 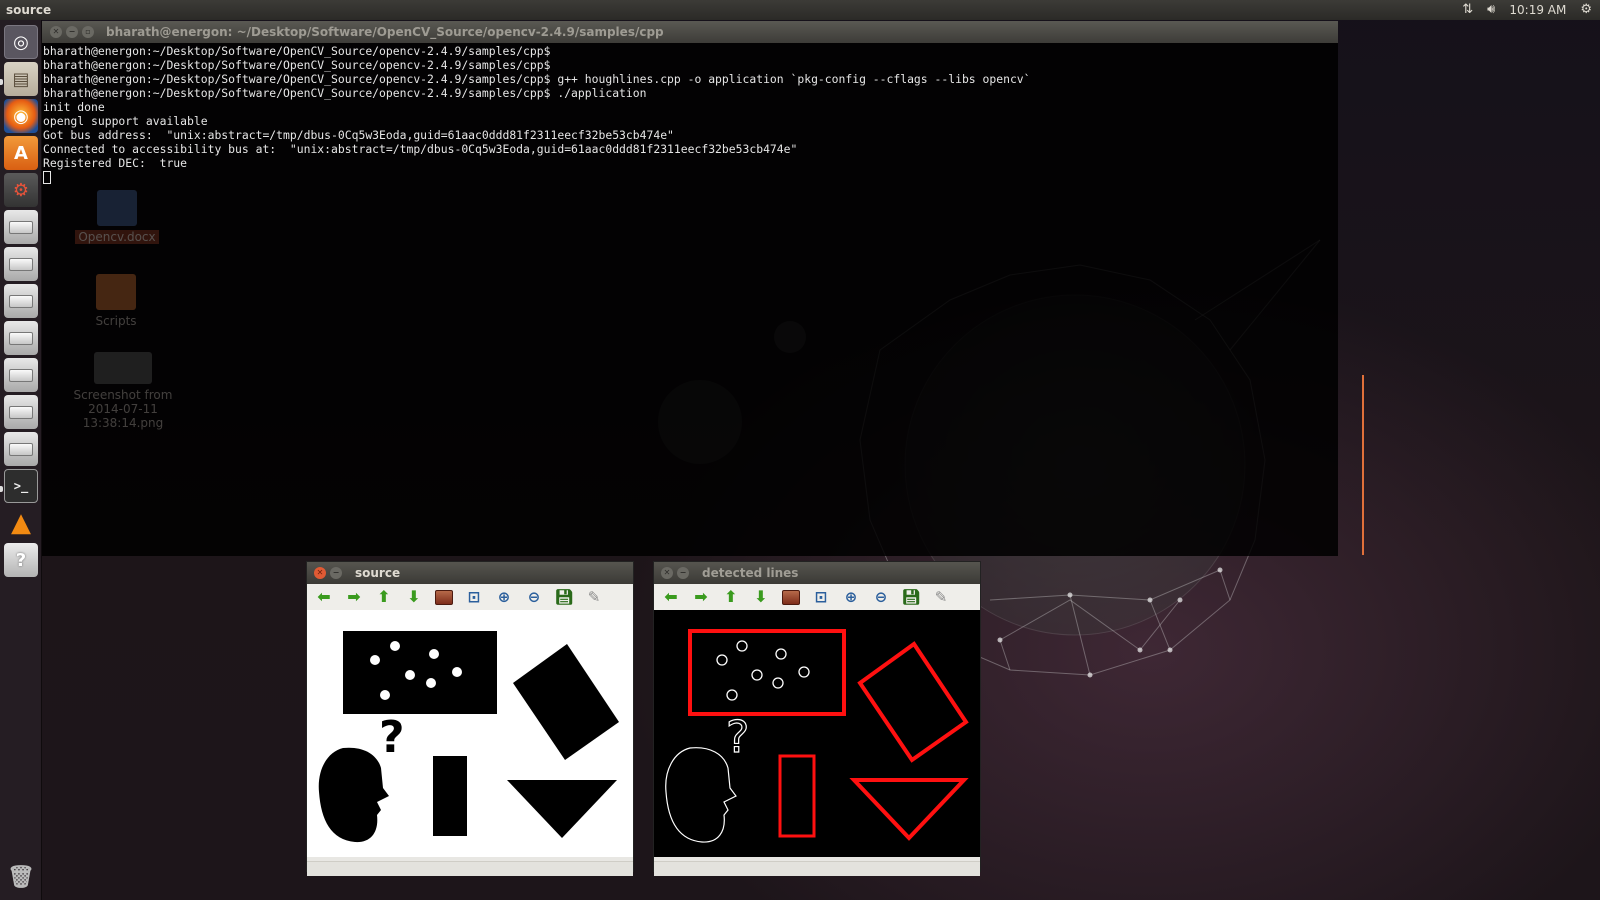 What do you see at coordinates (21, 486) in the screenshot?
I see `terminal-icon: >_` at bounding box center [21, 486].